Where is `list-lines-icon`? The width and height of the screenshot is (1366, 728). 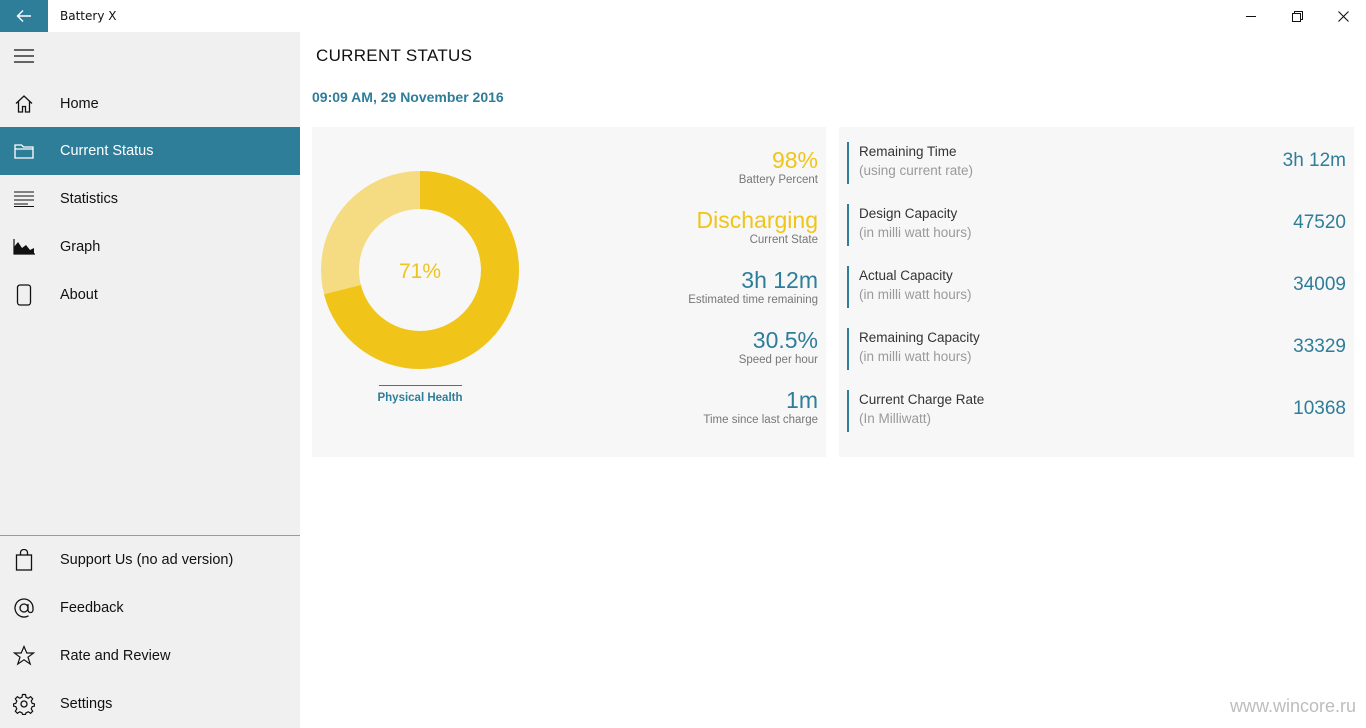 list-lines-icon is located at coordinates (24, 199).